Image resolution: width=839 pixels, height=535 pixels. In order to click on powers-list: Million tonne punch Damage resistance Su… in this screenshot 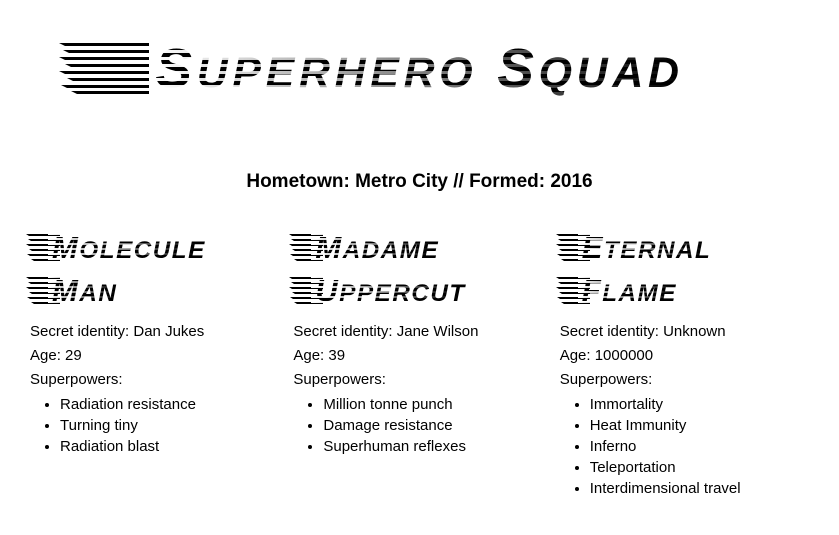, I will do `click(421, 425)`.